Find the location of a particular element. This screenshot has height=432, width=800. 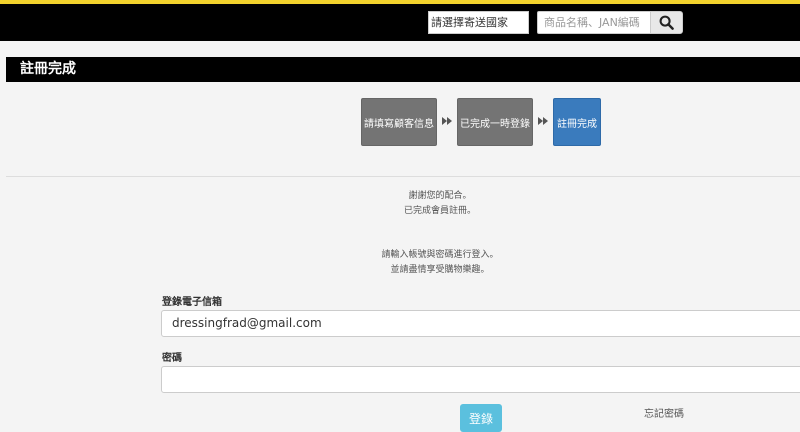

step-label: 已完成一時登錄 is located at coordinates (495, 124).